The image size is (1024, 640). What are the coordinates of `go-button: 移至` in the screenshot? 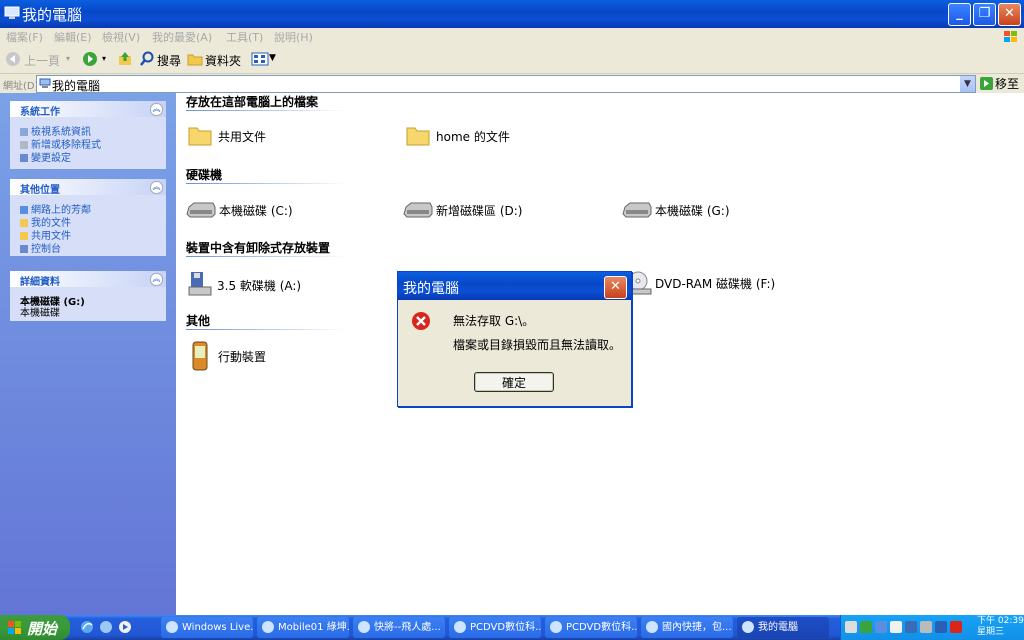 It's located at (1007, 83).